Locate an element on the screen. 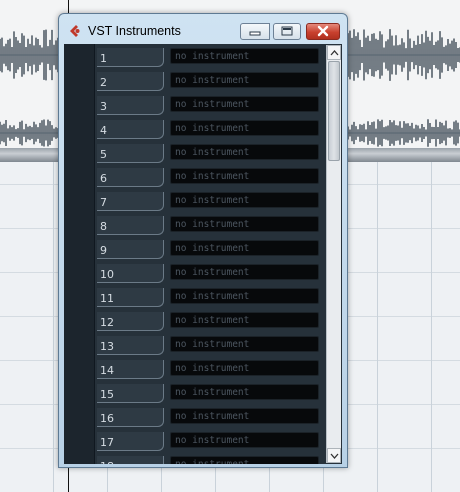 The image size is (460, 492). window-title: VST Instruments is located at coordinates (134, 31).